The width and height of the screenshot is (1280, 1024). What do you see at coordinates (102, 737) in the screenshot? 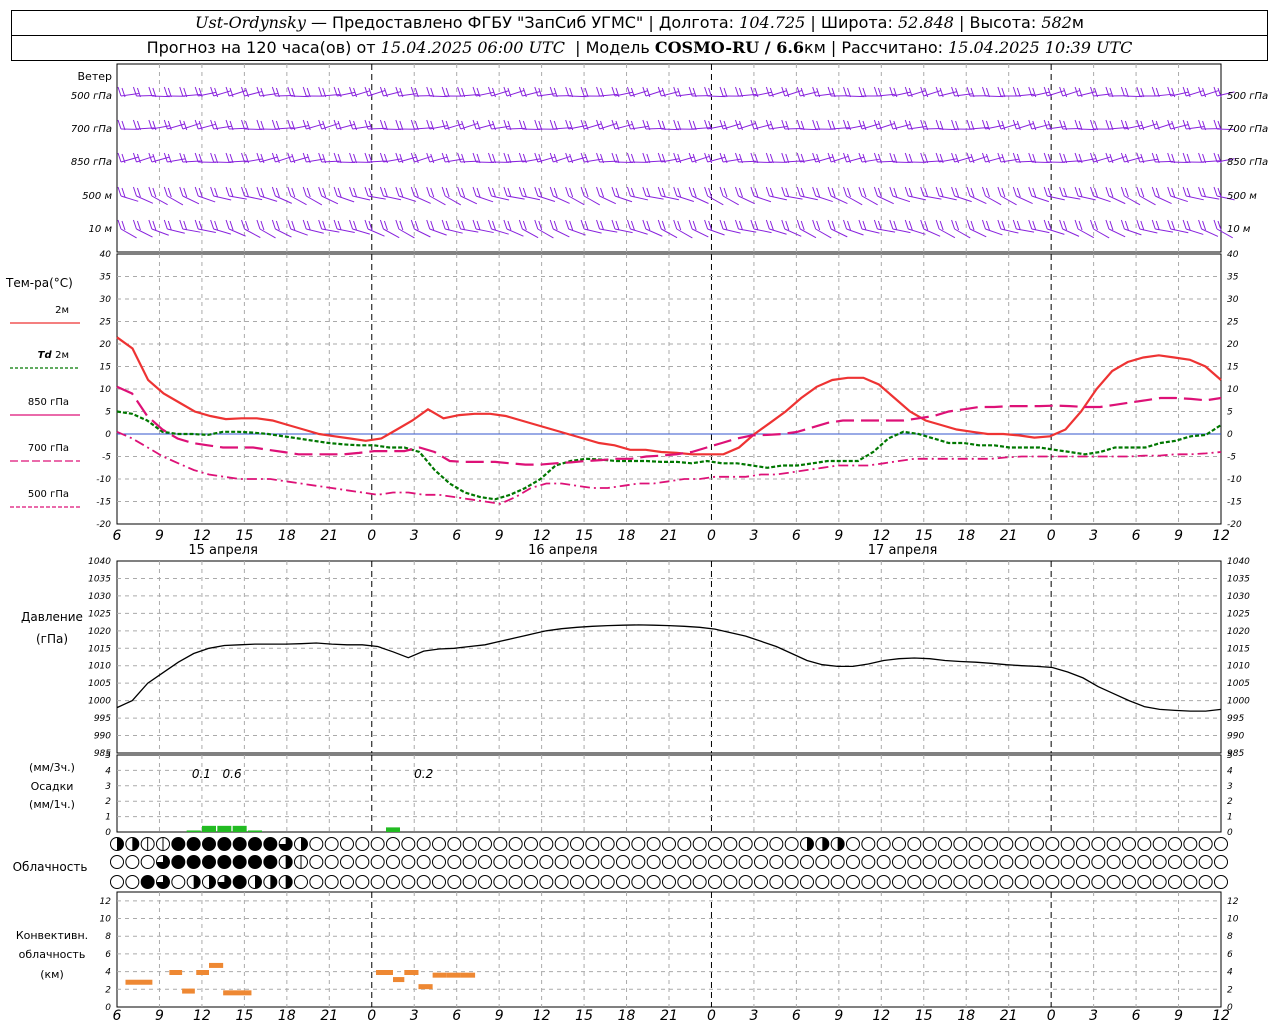
I see `pressure-ytick-left: 990` at bounding box center [102, 737].